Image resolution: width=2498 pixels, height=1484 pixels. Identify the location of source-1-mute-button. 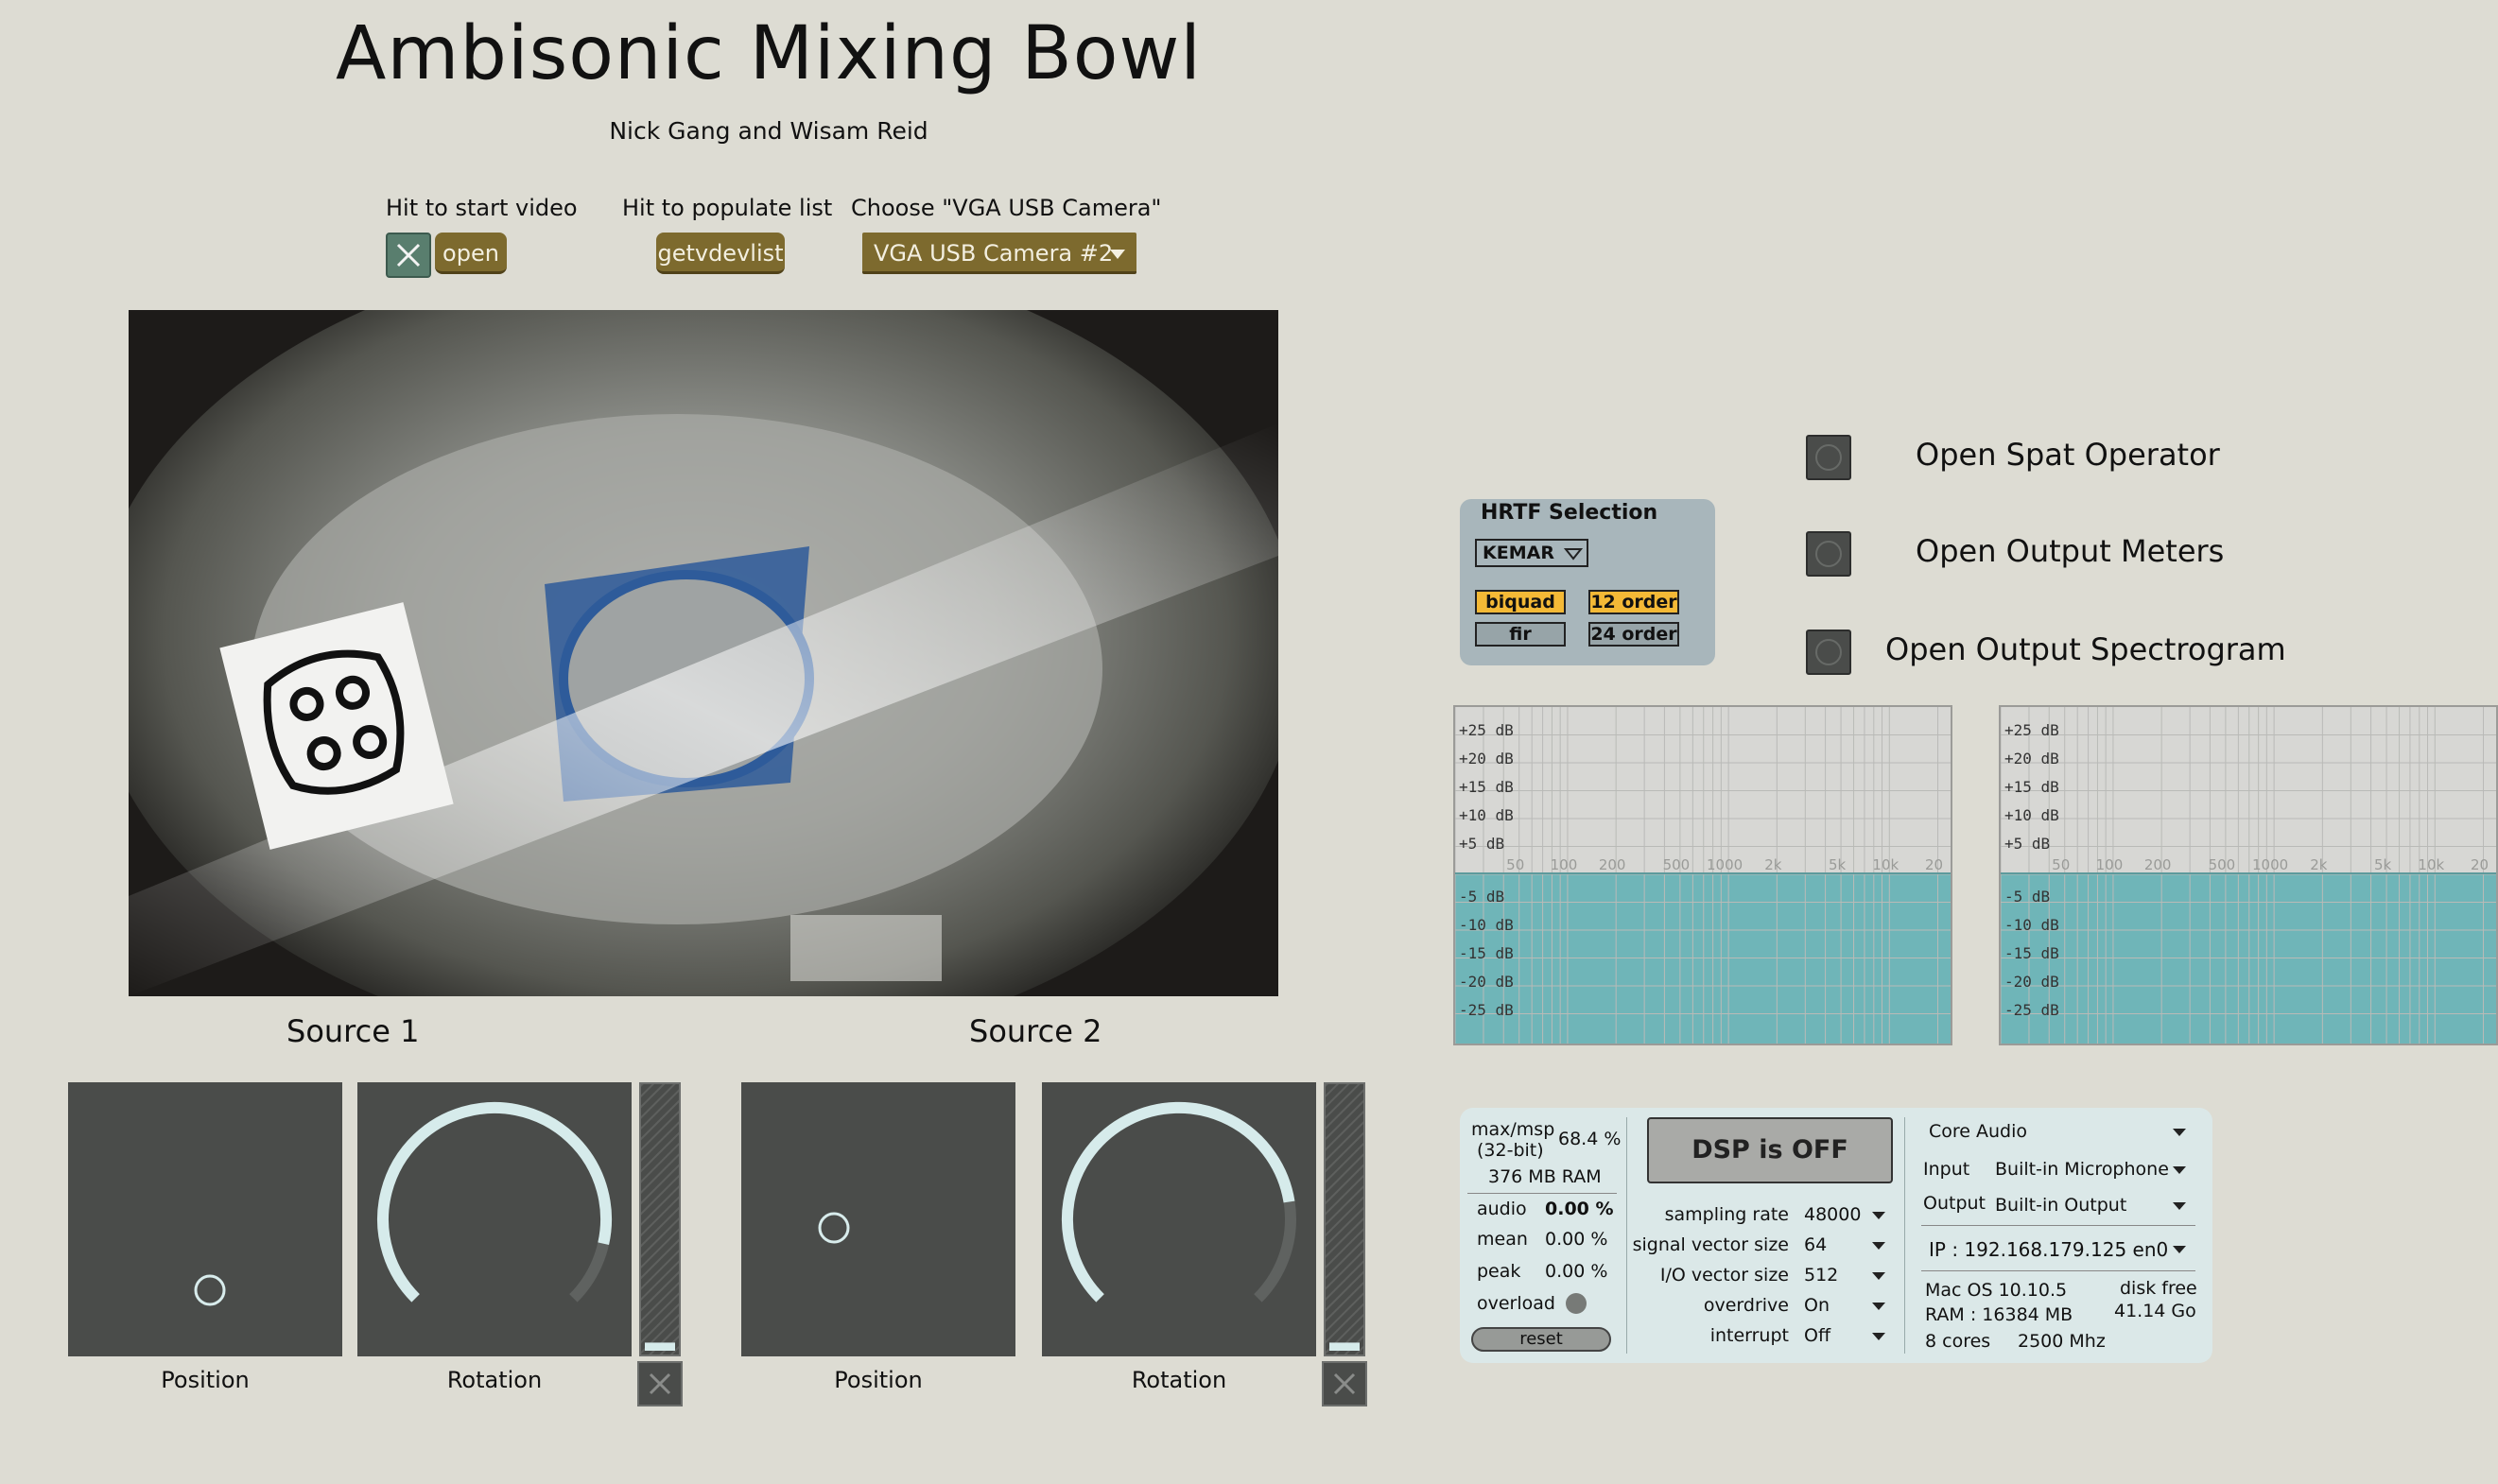
(660, 1384).